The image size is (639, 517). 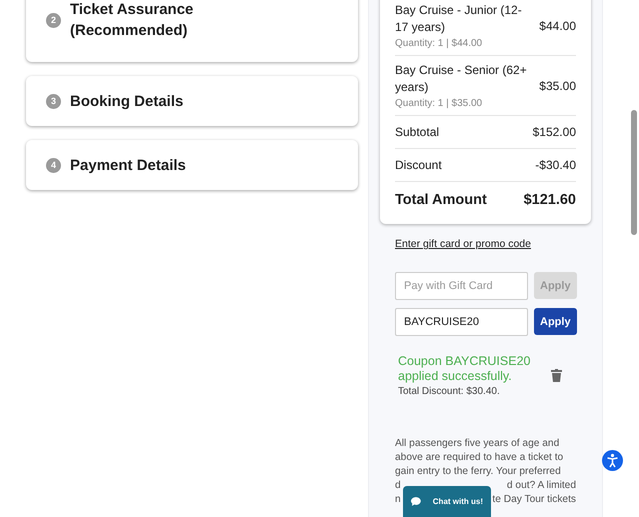 I want to click on discount-value: -$30.40, so click(x=555, y=165).